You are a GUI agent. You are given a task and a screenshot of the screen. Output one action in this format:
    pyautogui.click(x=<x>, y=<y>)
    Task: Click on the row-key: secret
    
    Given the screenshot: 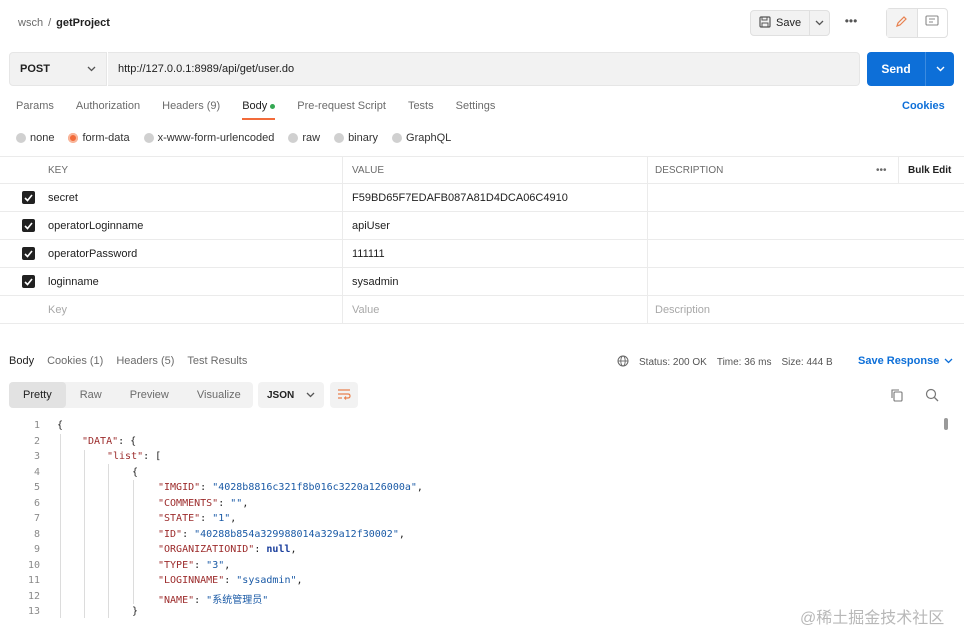 What is the action you would take?
    pyautogui.click(x=60, y=197)
    